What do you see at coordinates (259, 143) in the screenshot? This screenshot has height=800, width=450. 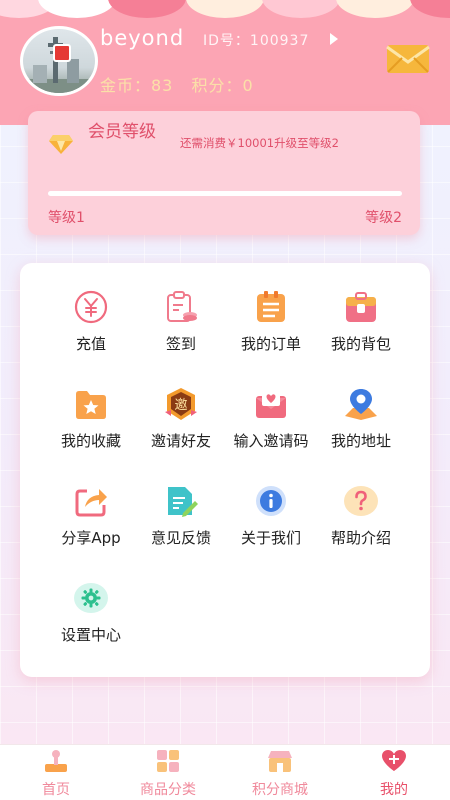 I see `membership-upgrade-hint: 还需消费￥10001升级至等级2` at bounding box center [259, 143].